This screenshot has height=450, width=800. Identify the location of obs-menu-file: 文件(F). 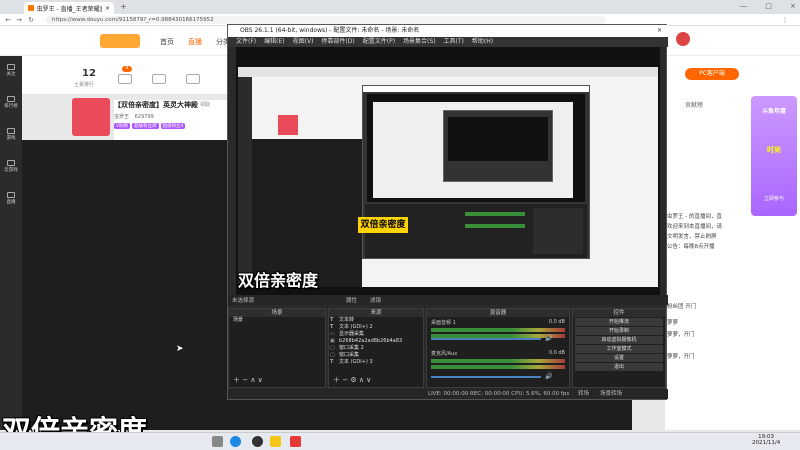
(246, 41).